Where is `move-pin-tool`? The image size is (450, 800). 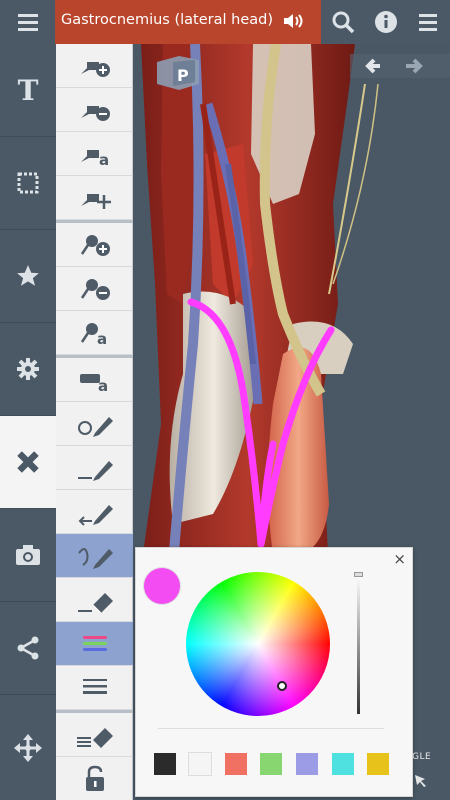
move-pin-tool is located at coordinates (94, 198).